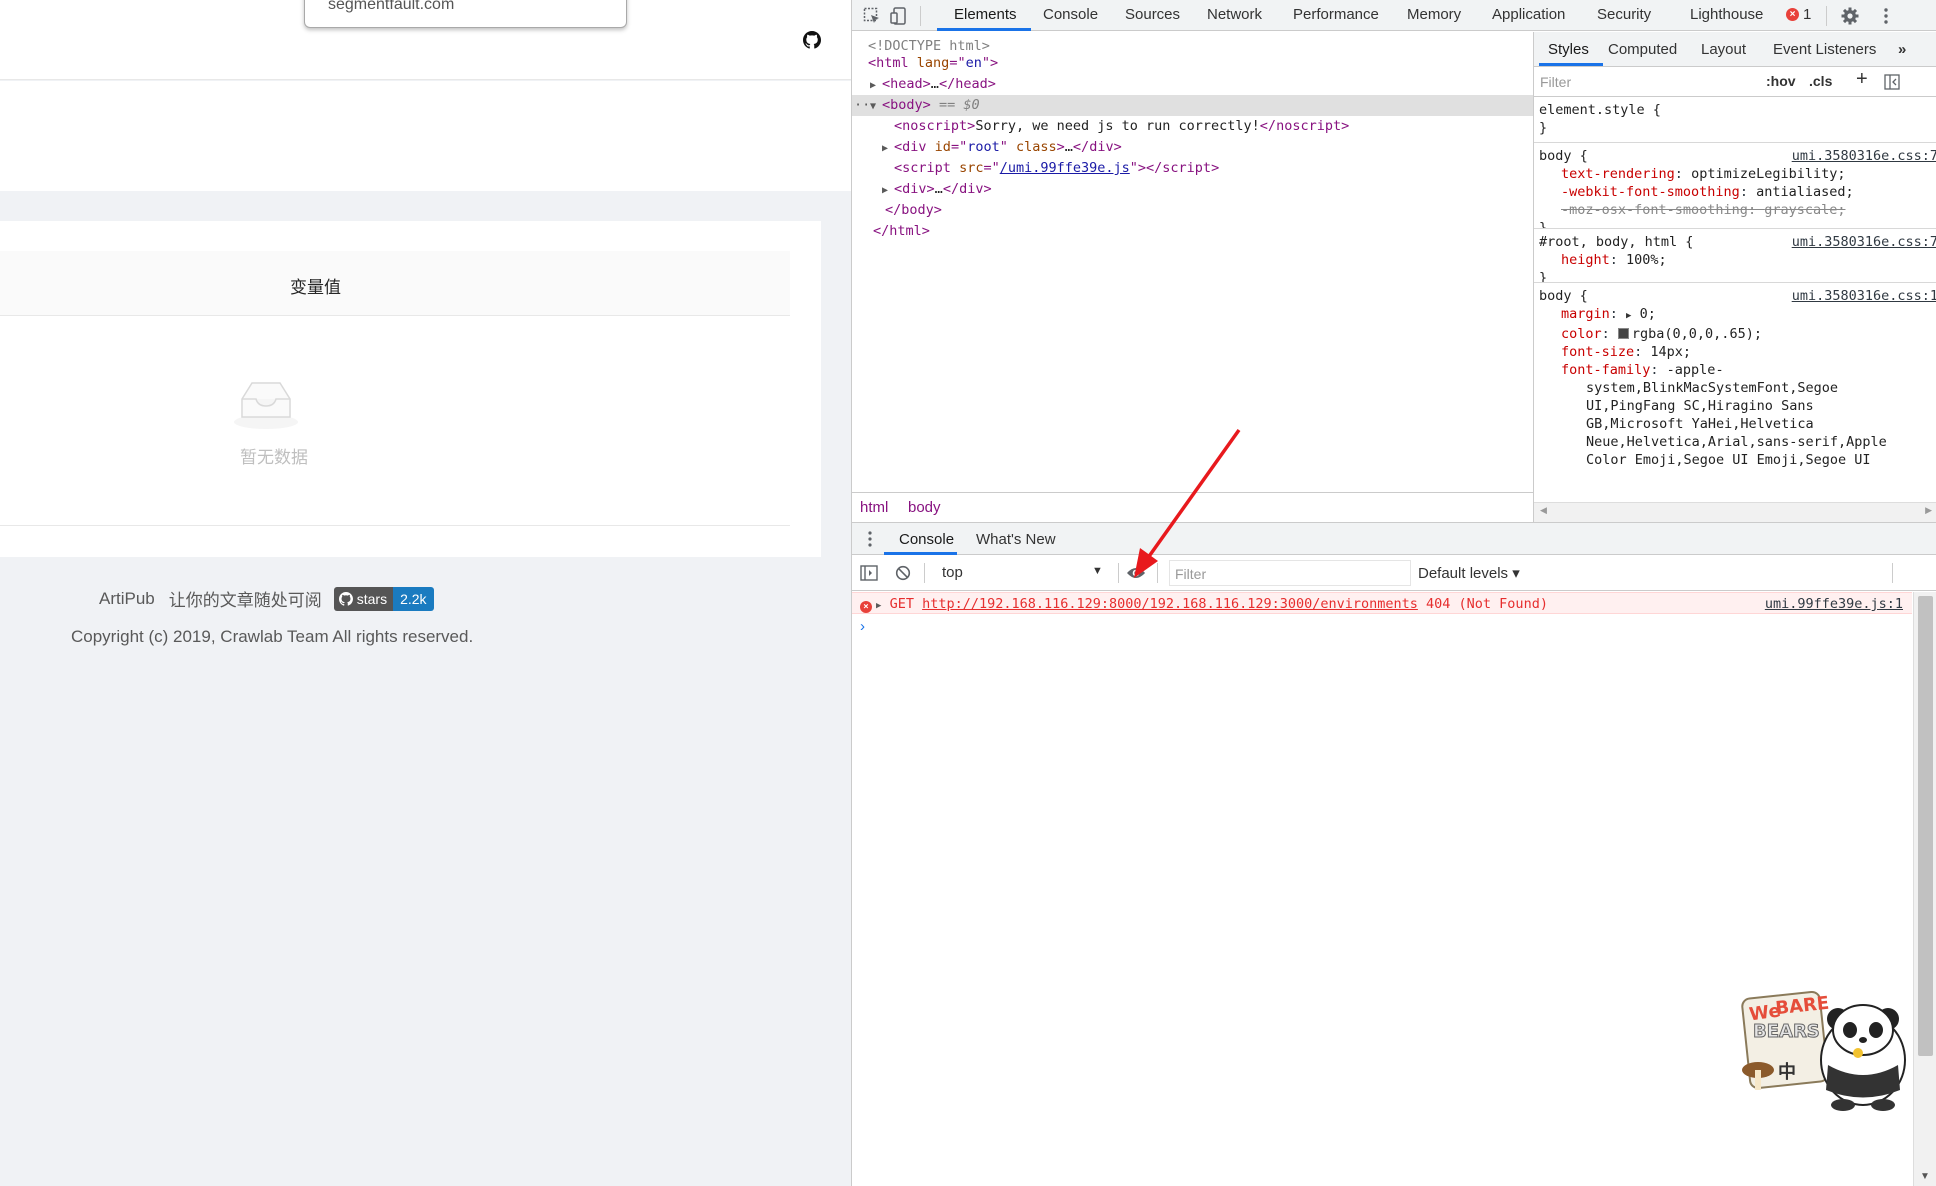 This screenshot has height=1186, width=1936. Describe the element at coordinates (1585, 314) in the screenshot. I see `prop-name: margin` at that location.